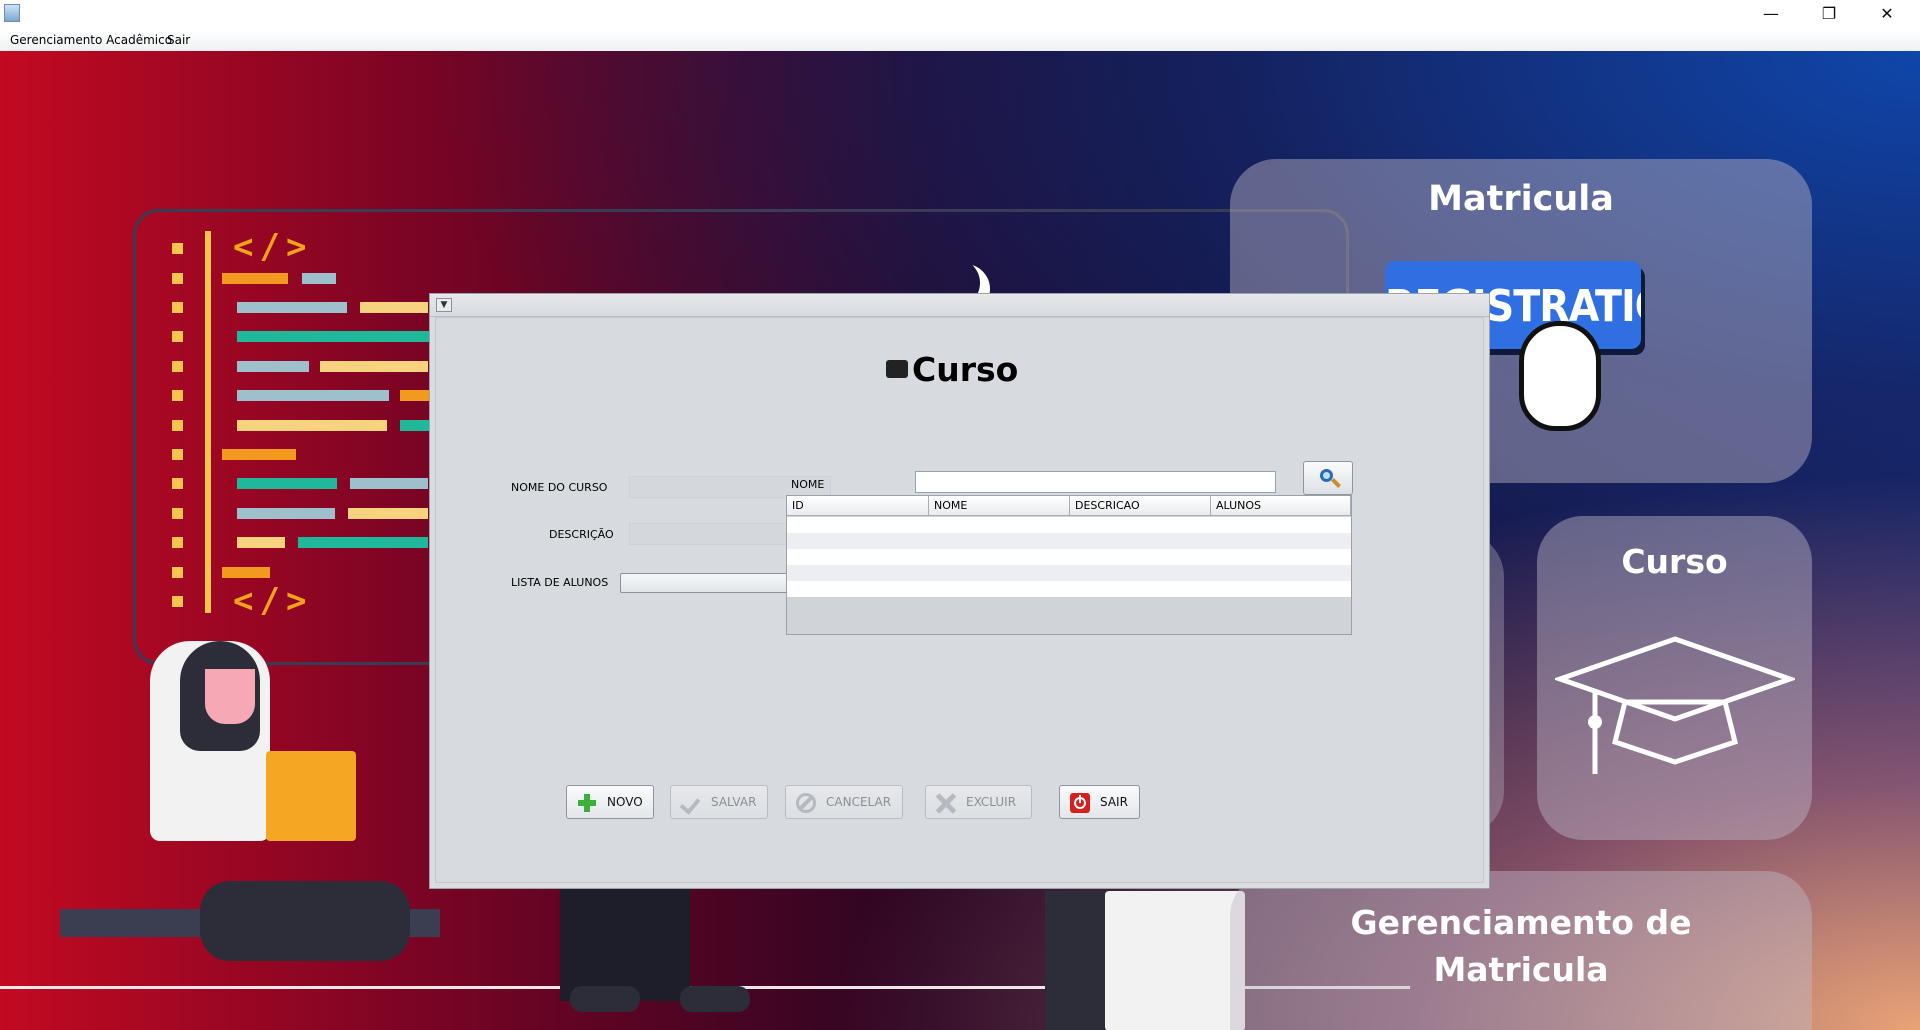  I want to click on gerenciamento-matricula-card: Gerenciamento de Matricula, so click(1521, 950).